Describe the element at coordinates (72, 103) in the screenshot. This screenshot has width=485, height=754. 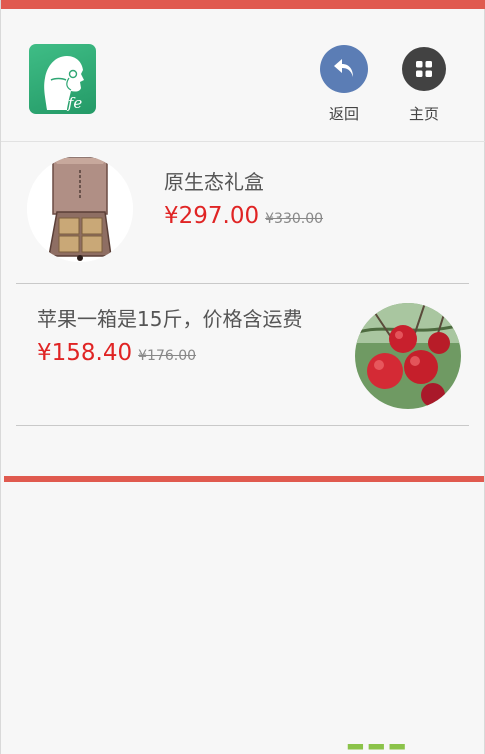
I see `svg-text: ife` at that location.